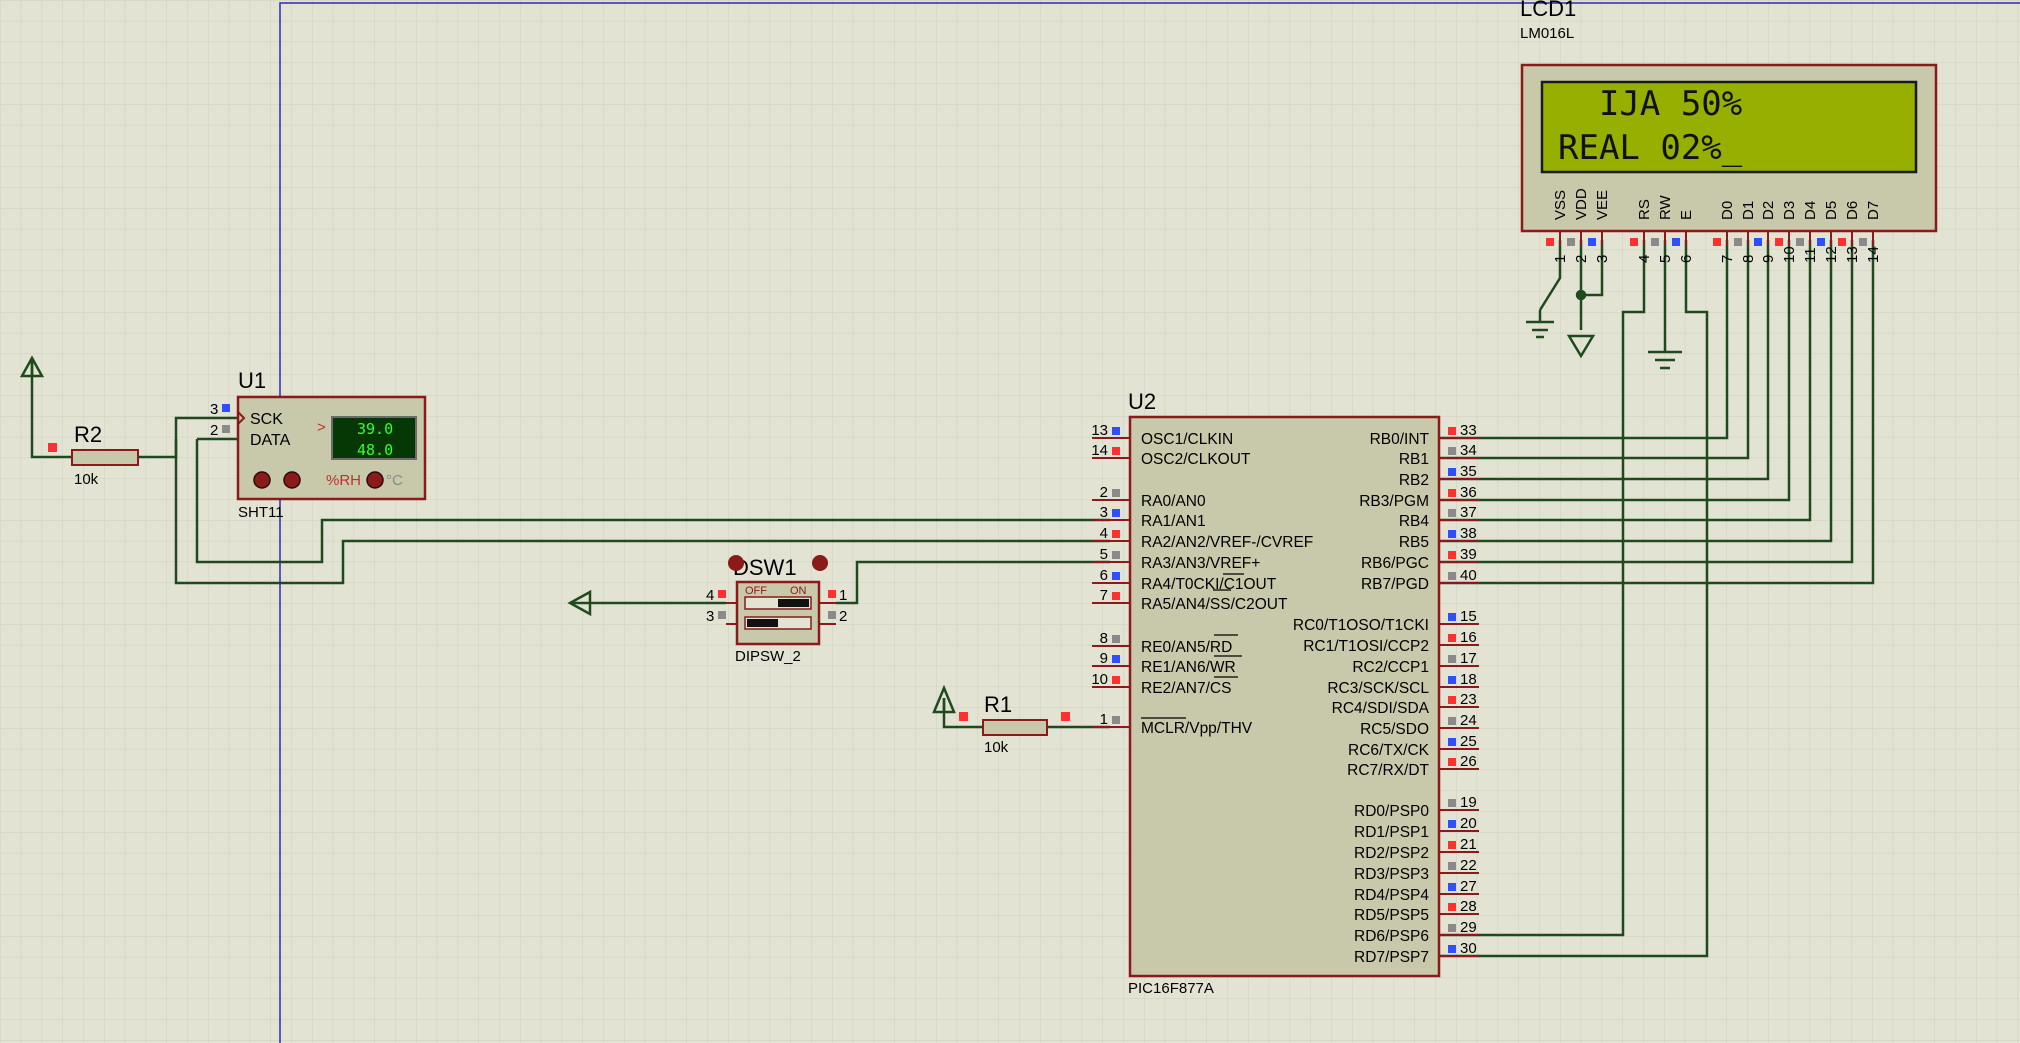  I want to click on pin-number: 10, so click(1789, 254).